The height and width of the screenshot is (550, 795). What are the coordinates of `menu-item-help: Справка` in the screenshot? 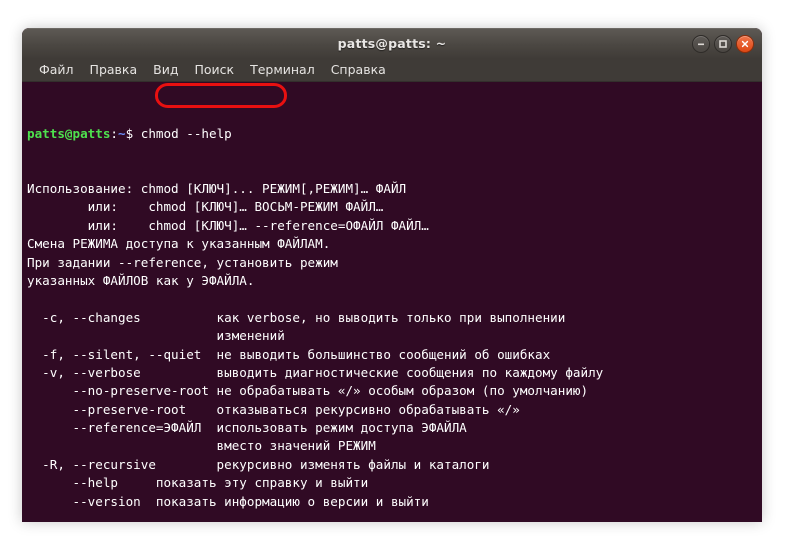 It's located at (358, 69).